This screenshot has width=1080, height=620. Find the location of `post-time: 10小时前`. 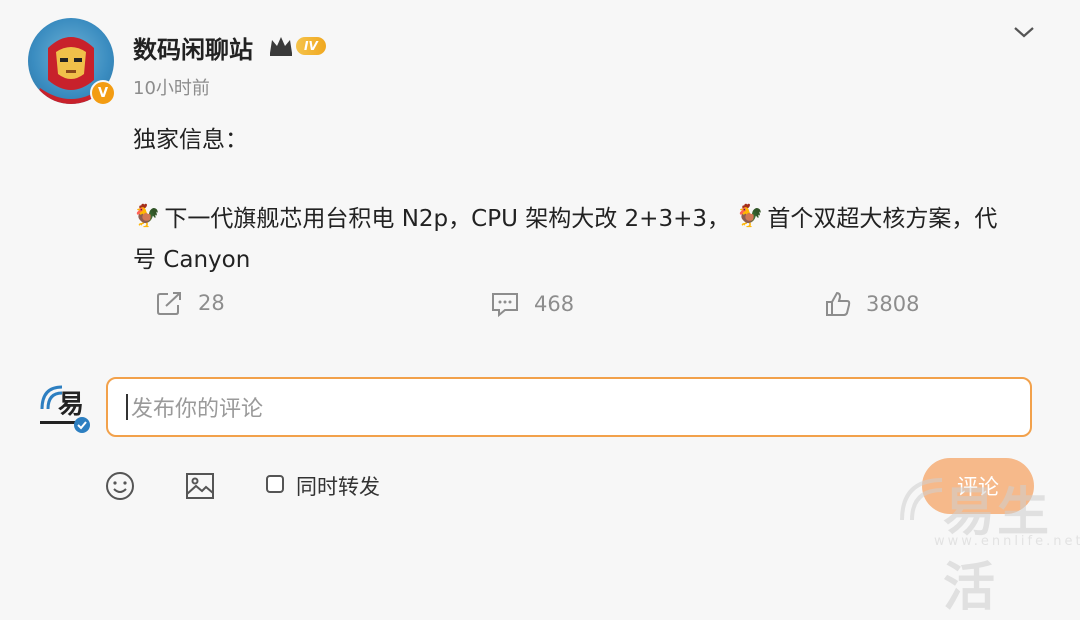

post-time: 10小时前 is located at coordinates (171, 88).